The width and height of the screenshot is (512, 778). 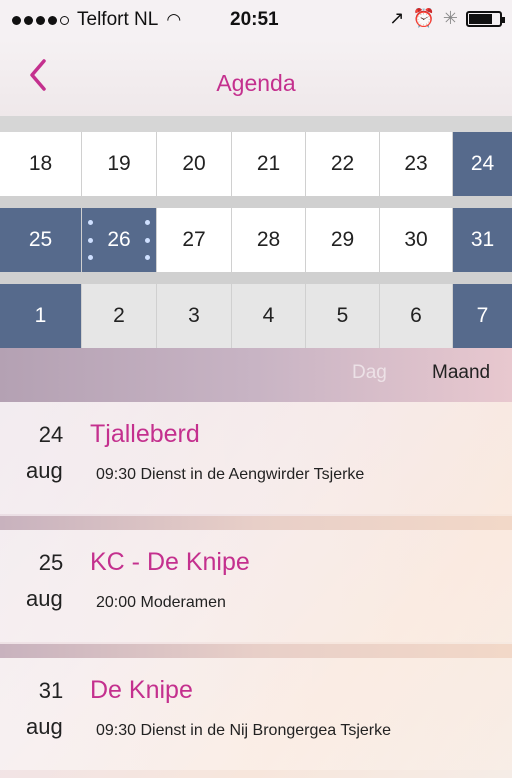 I want to click on event-title: De Knipe, so click(x=141, y=690).